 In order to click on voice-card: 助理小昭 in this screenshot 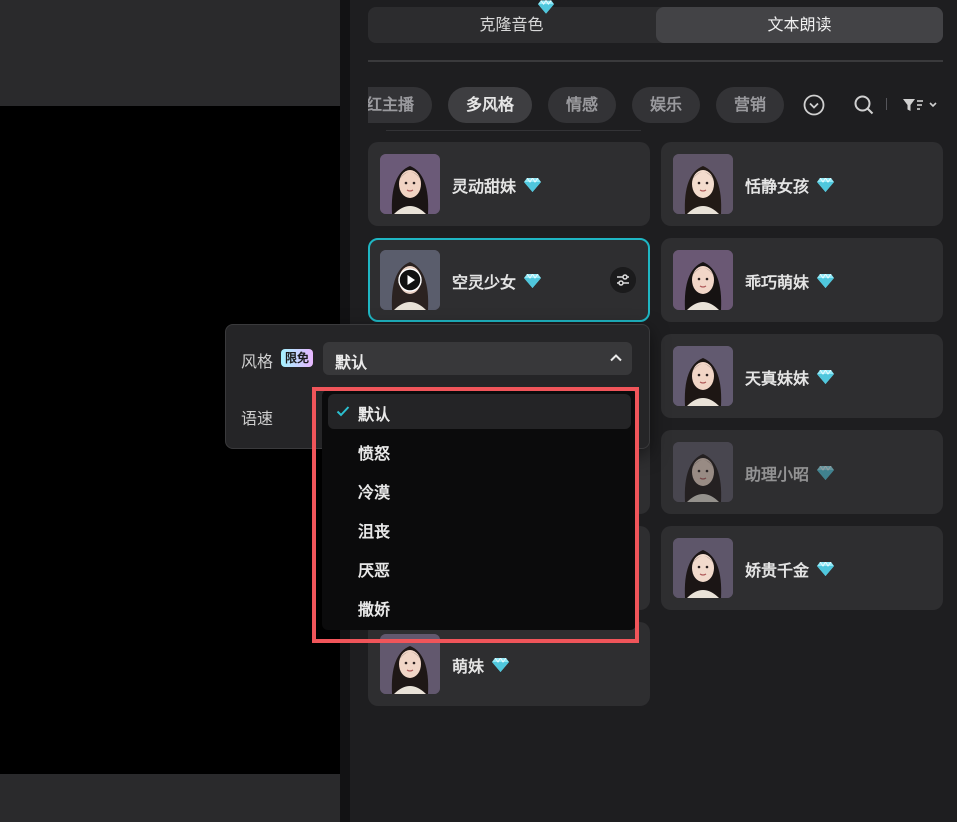, I will do `click(802, 472)`.